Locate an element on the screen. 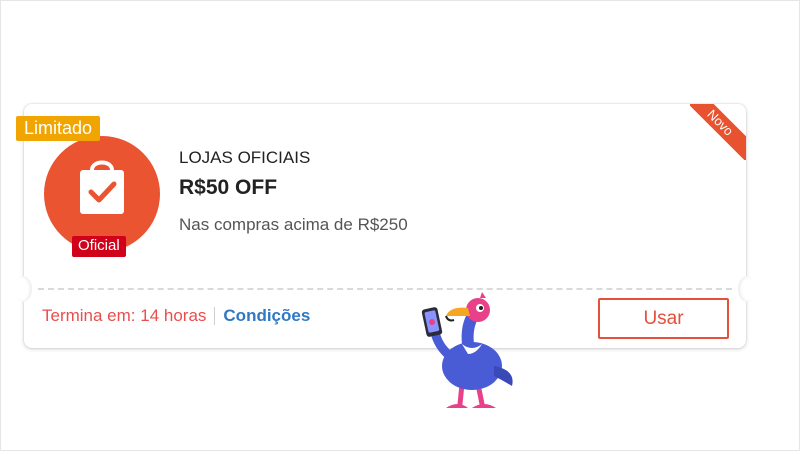 This screenshot has height=451, width=800. minimum-spend: Nas compras acima de R$250 is located at coordinates (293, 224).